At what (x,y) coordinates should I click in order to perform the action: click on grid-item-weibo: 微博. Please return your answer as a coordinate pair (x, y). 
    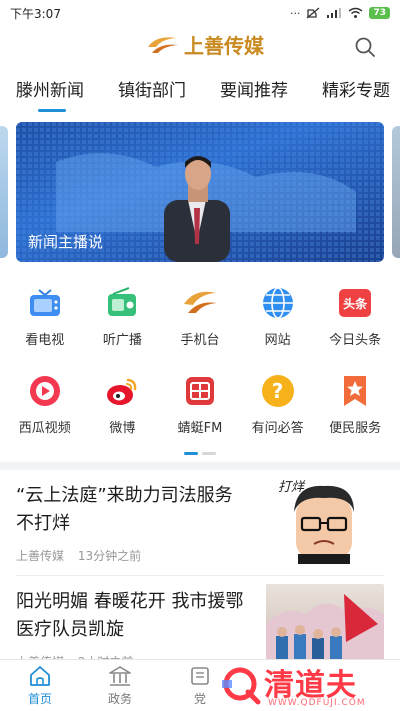
    Looking at the image, I should click on (122, 416).